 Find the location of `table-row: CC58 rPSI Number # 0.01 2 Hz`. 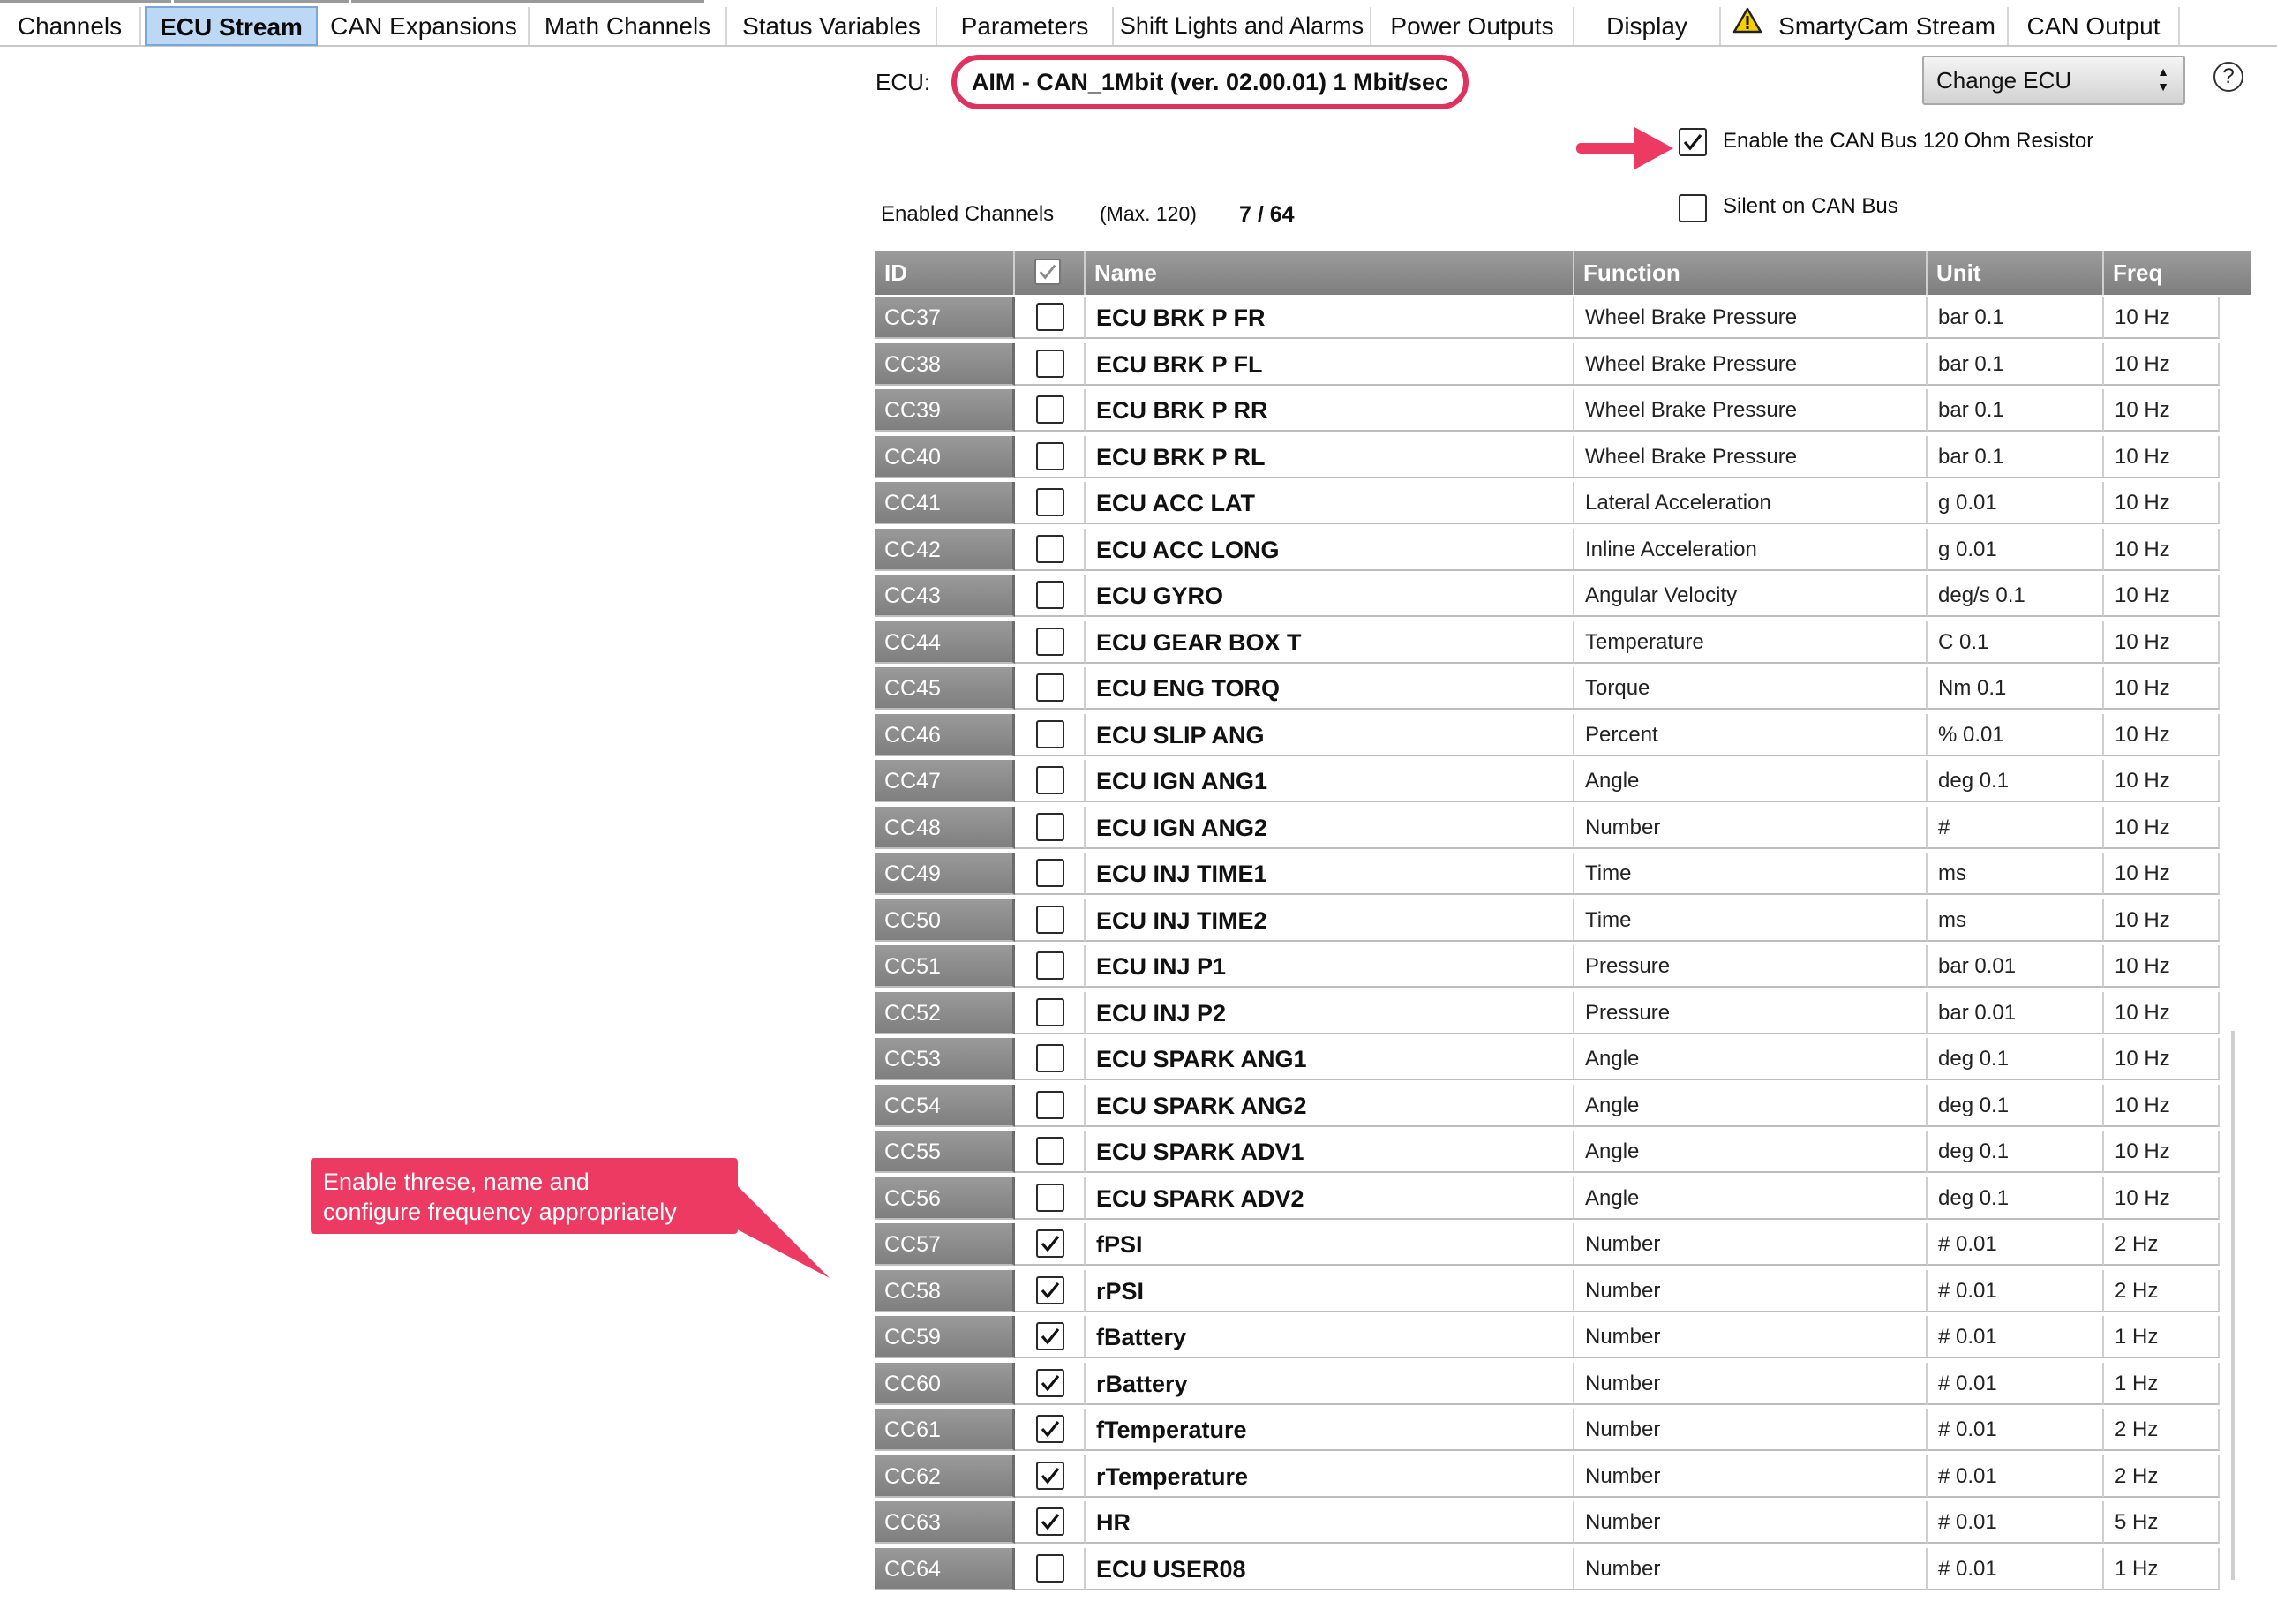

table-row: CC58 rPSI Number # 0.01 2 Hz is located at coordinates (1548, 1292).